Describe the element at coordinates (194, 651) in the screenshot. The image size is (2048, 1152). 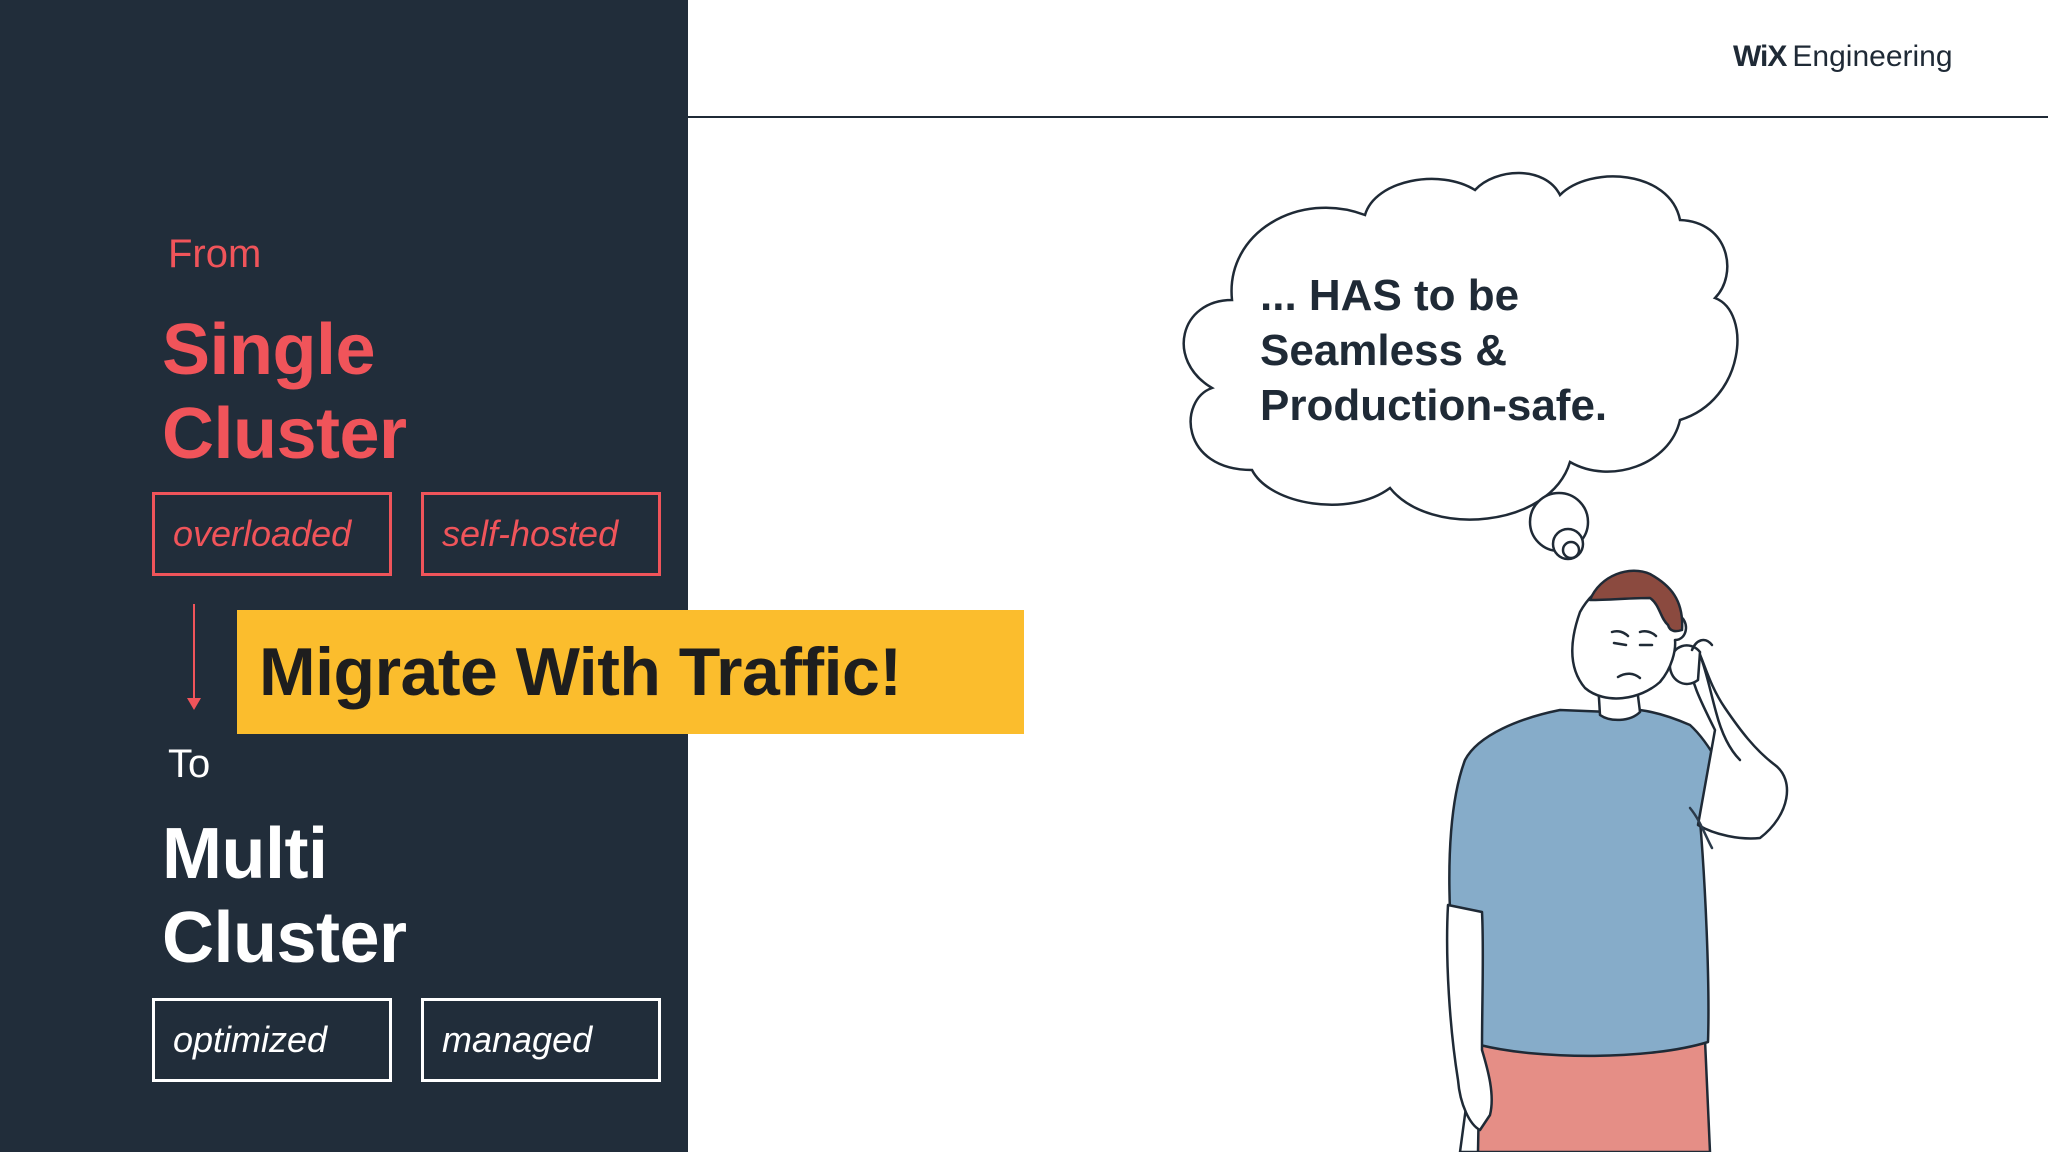
I see `arrow-down-icon` at that location.